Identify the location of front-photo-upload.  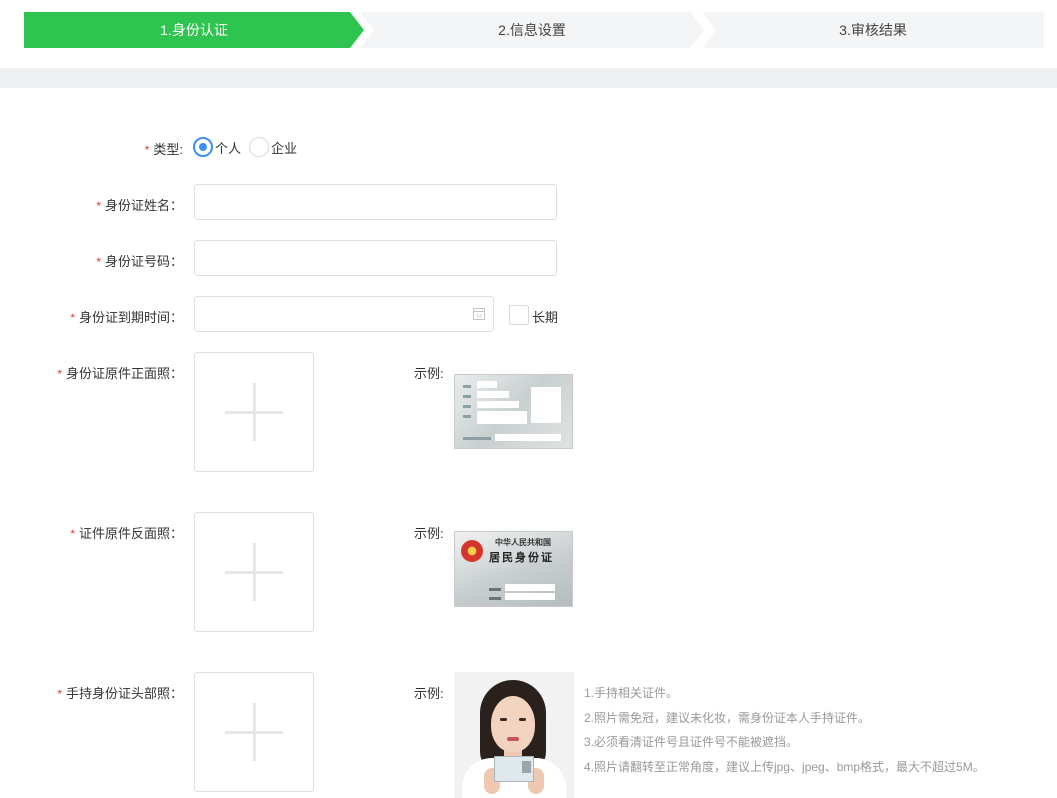
(254, 412).